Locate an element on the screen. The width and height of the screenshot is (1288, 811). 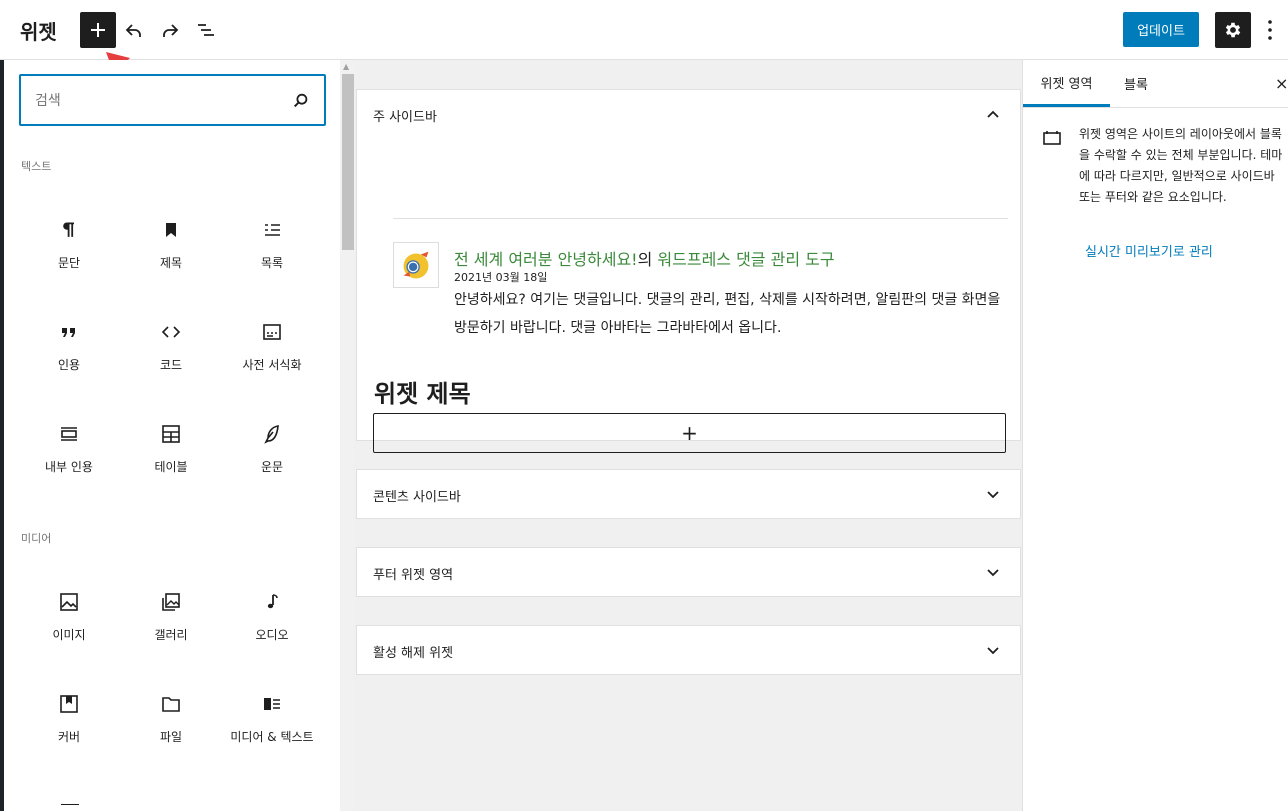
plus-icon is located at coordinates (98, 30).